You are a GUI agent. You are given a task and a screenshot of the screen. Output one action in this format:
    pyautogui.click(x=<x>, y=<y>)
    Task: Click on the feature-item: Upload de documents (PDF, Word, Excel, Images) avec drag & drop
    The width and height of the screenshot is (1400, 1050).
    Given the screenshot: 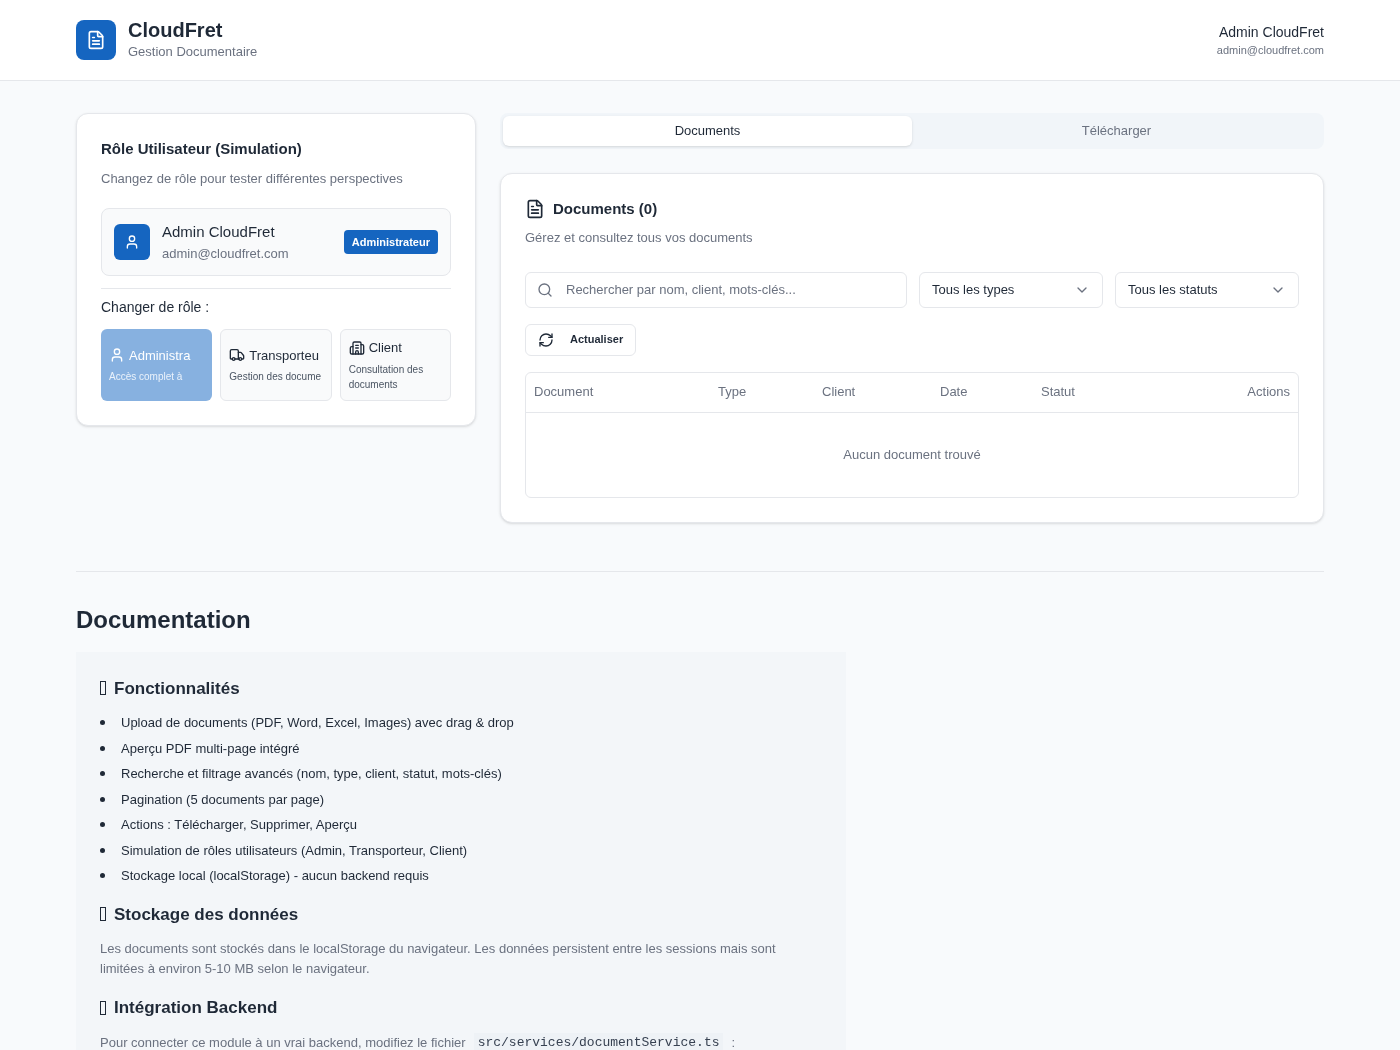 What is the action you would take?
    pyautogui.click(x=317, y=723)
    